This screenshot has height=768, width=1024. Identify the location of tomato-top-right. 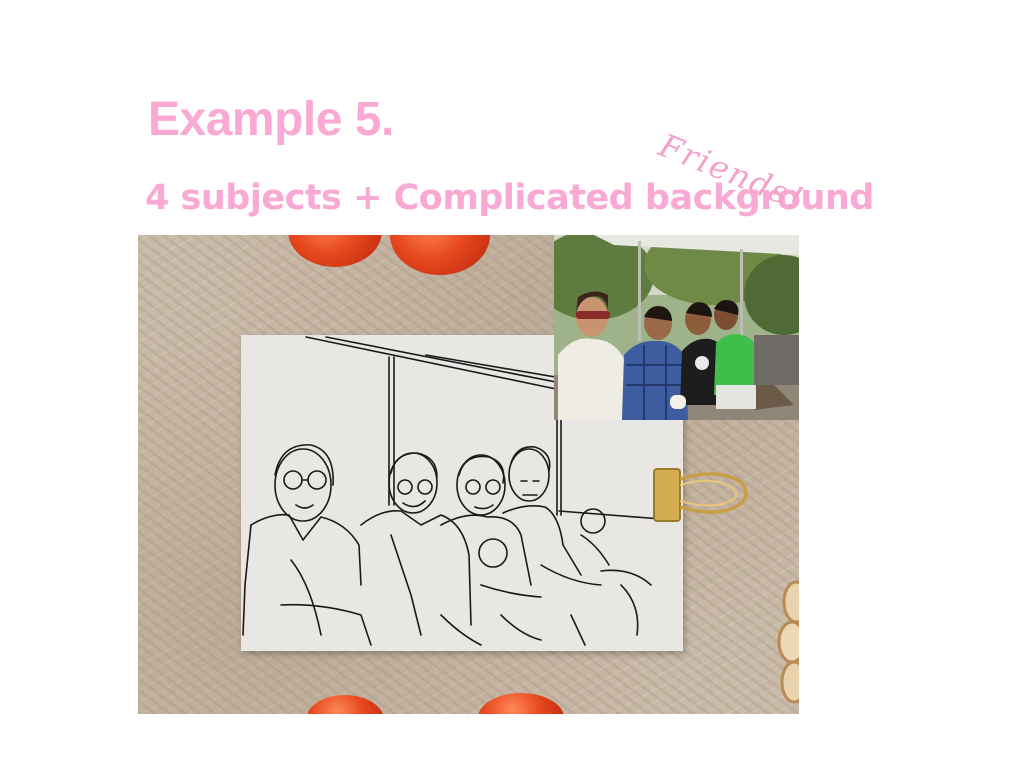
(440, 255).